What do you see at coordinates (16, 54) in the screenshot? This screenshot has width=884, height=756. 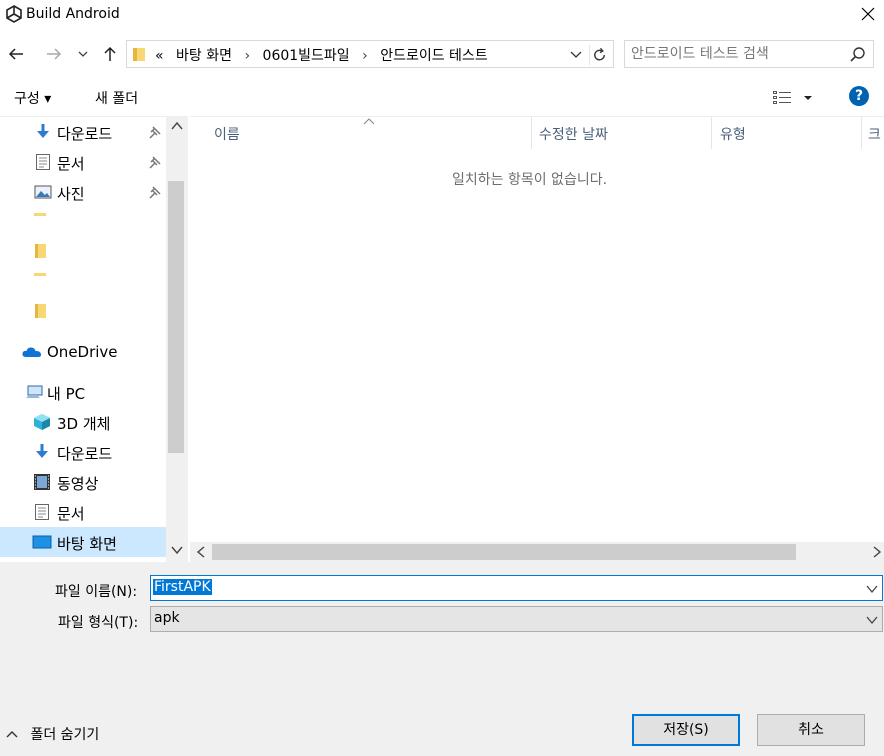 I see `back-arrow-icon` at bounding box center [16, 54].